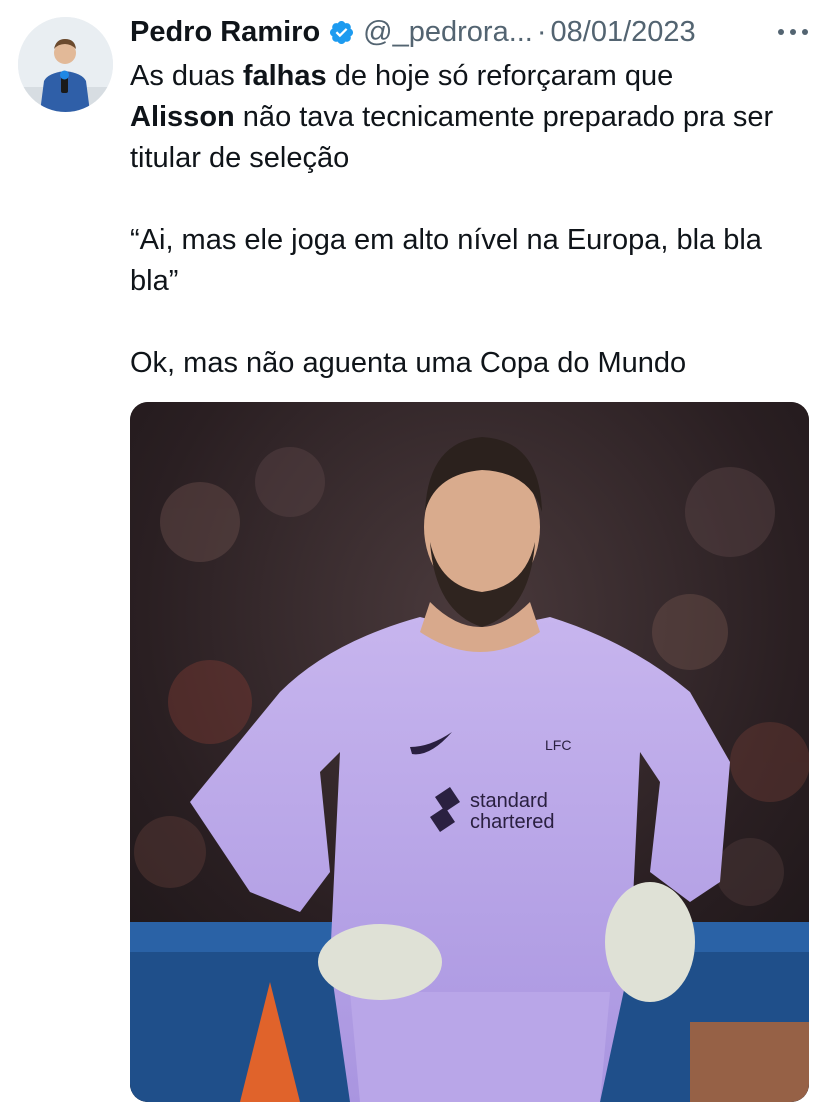 Image resolution: width=827 pixels, height=1102 pixels. Describe the element at coordinates (408, 363) in the screenshot. I see `tweet-paragraph-3: Ok, mas não aguenta uma Copa do Mundo` at that location.